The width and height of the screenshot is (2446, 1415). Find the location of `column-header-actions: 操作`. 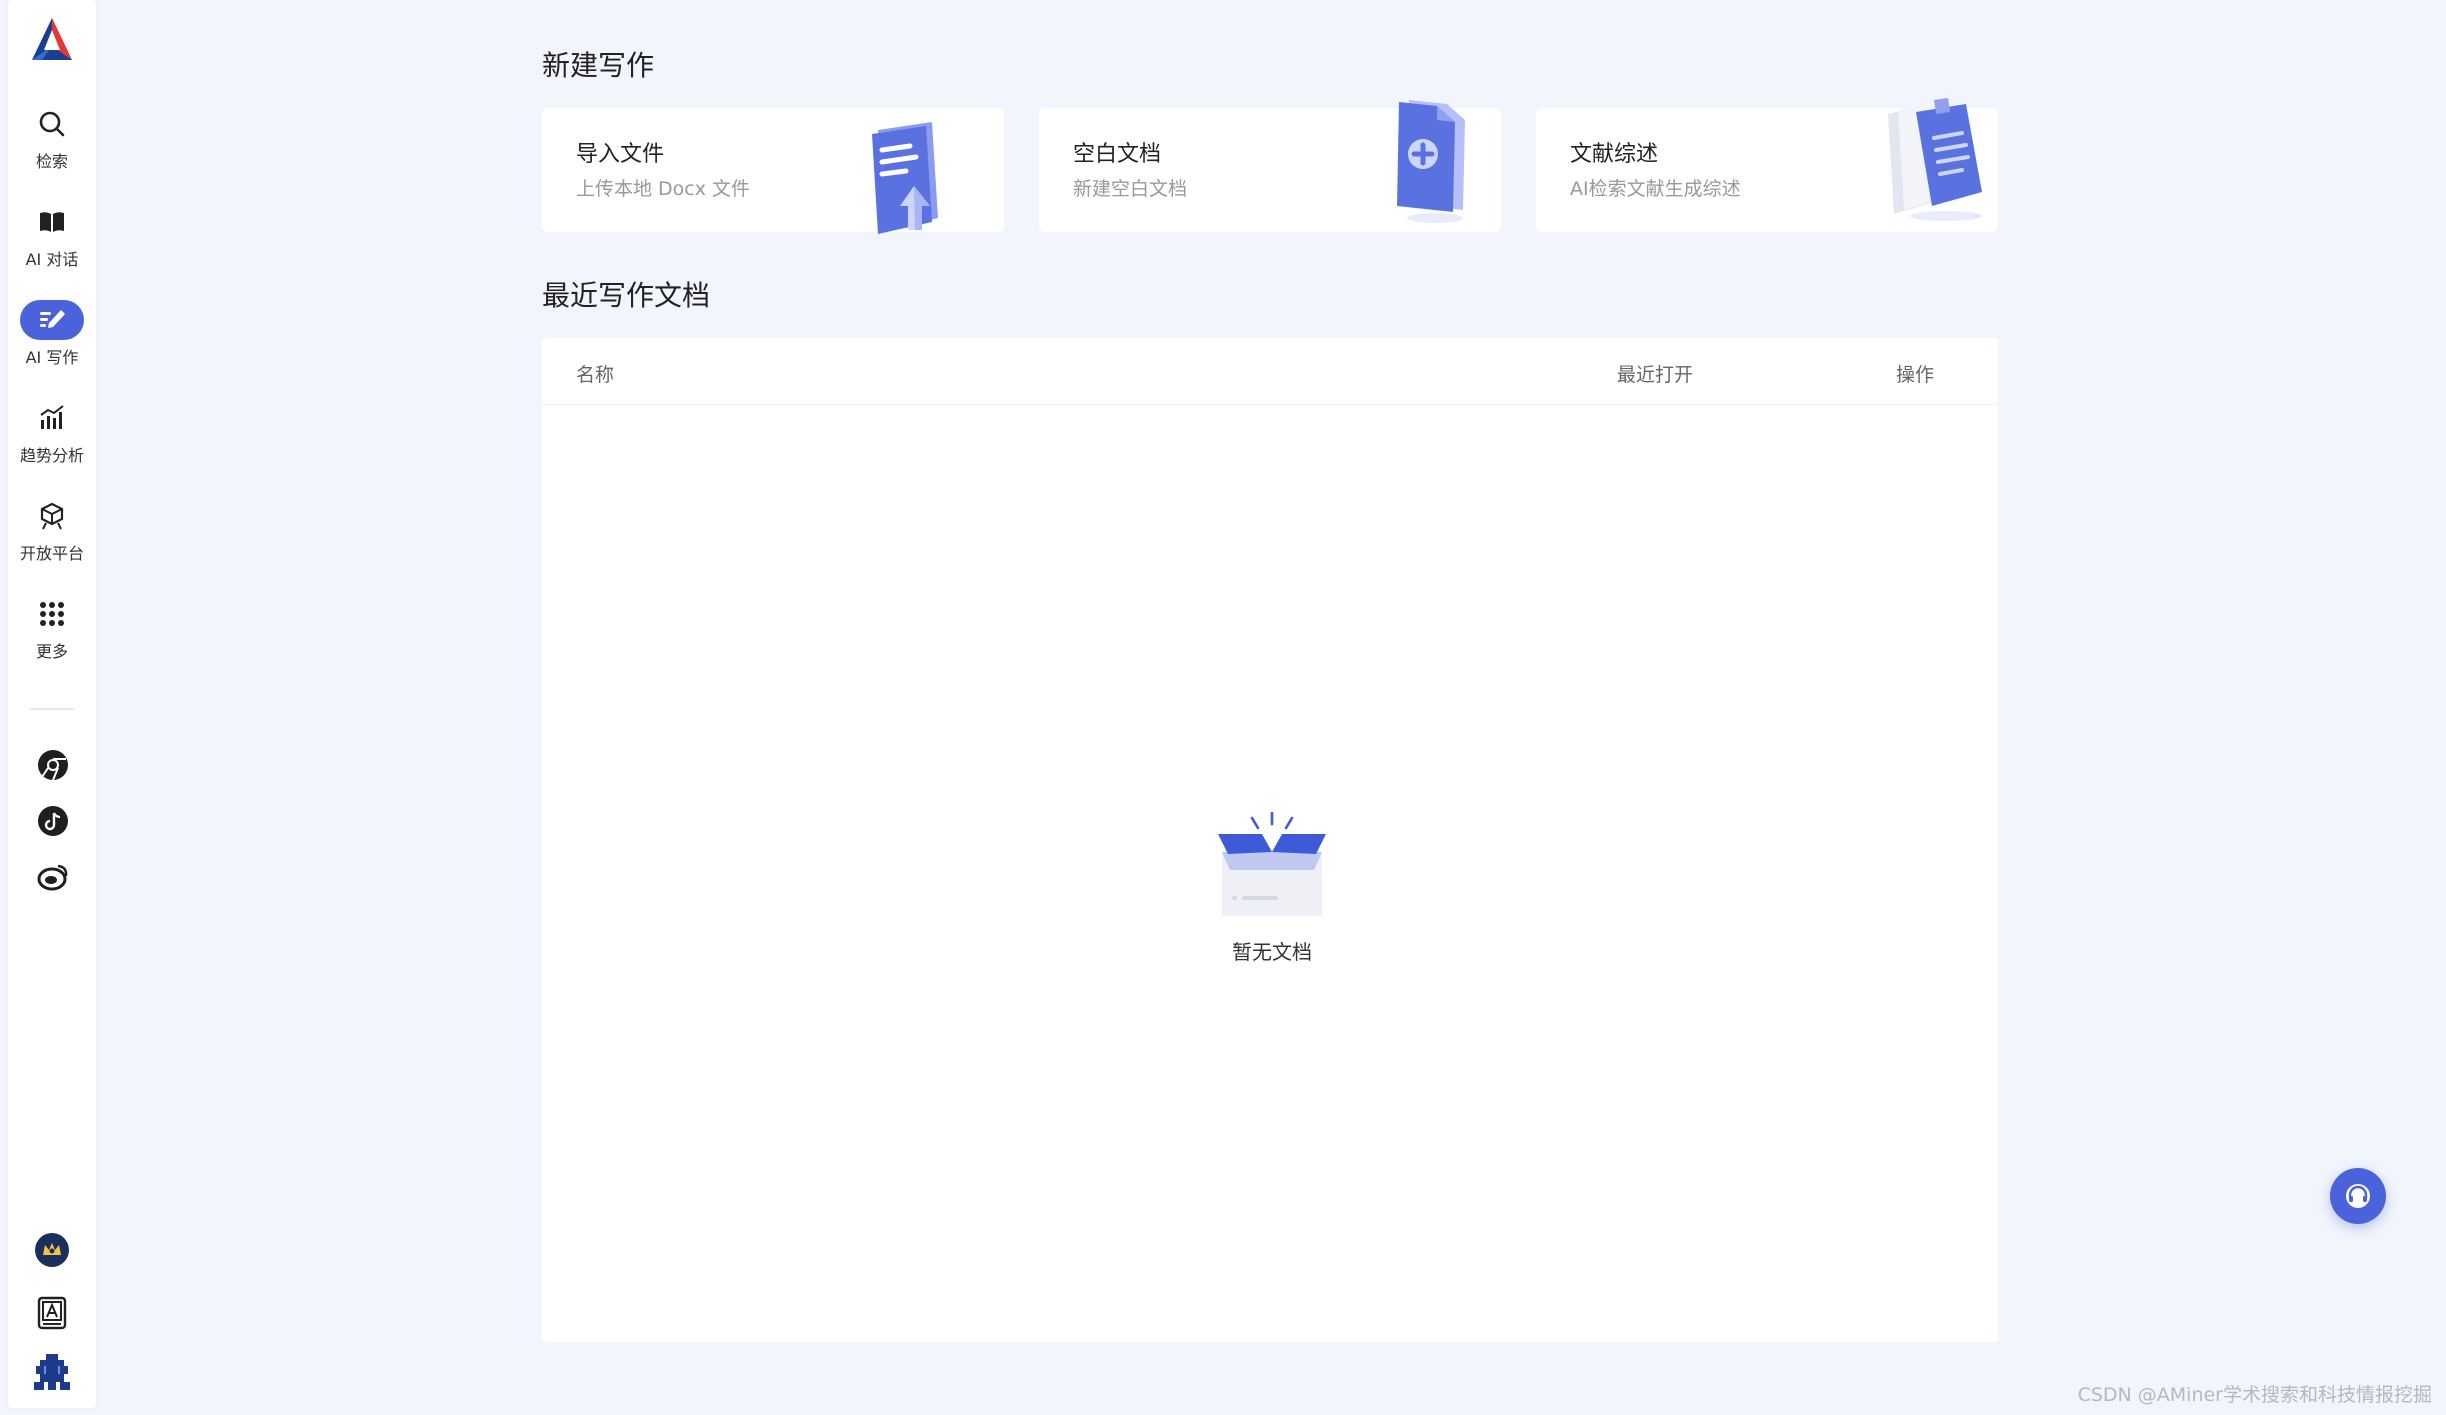

column-header-actions: 操作 is located at coordinates (1915, 375).